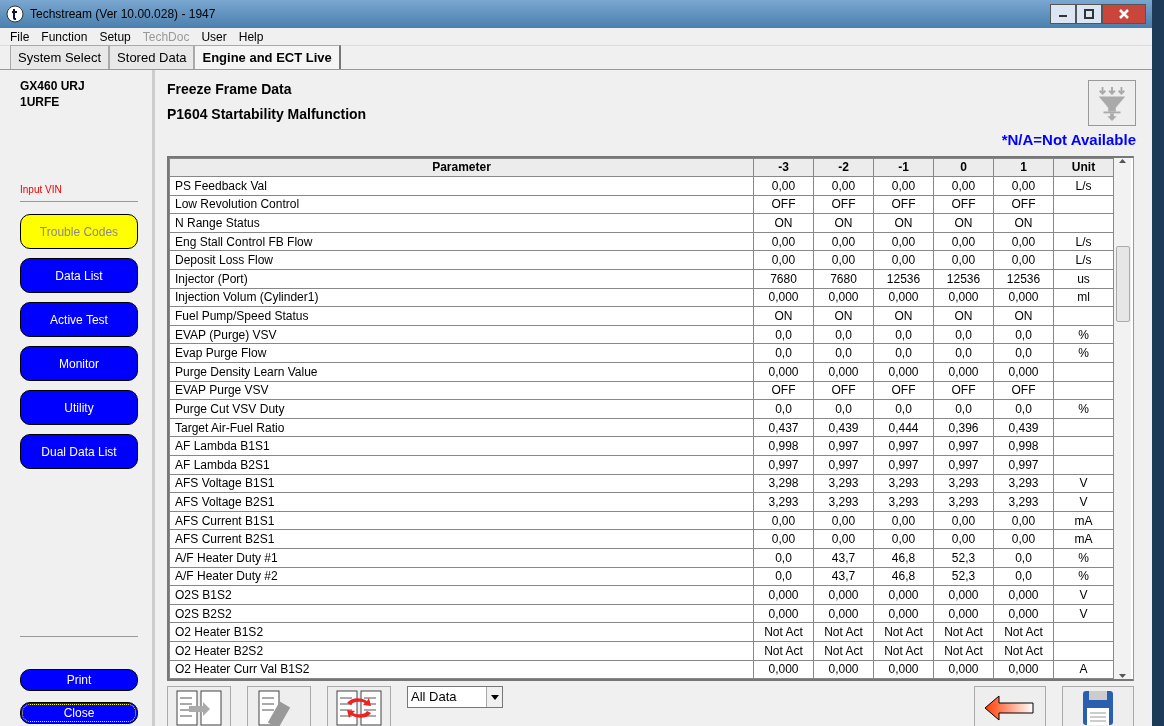  I want to click on parameter-cell: Purge Cut VSV Duty, so click(230, 409).